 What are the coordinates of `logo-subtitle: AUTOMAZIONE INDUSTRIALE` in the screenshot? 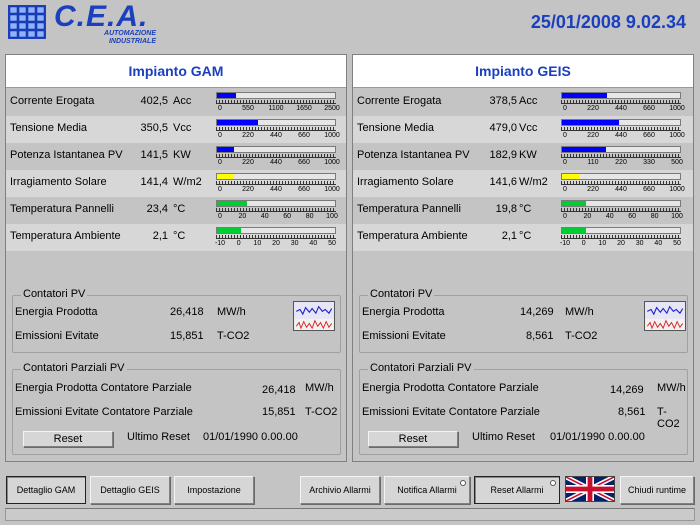 It's located at (113, 38).